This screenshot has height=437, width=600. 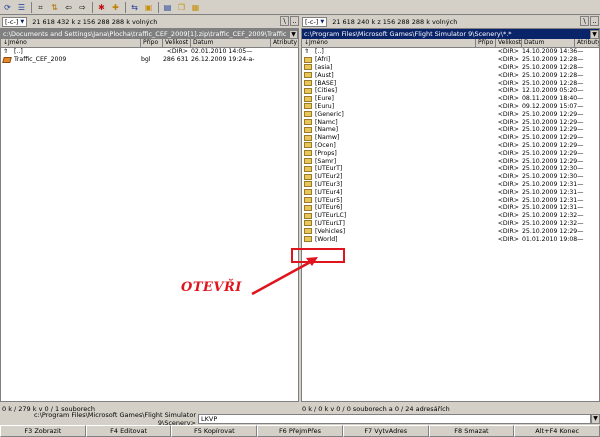 What do you see at coordinates (318, 255) in the screenshot?
I see `highlight-box` at bounding box center [318, 255].